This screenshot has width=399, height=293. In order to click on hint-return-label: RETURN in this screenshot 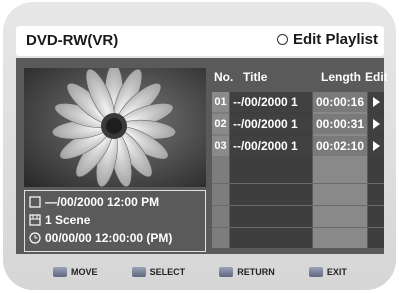, I will do `click(256, 272)`.